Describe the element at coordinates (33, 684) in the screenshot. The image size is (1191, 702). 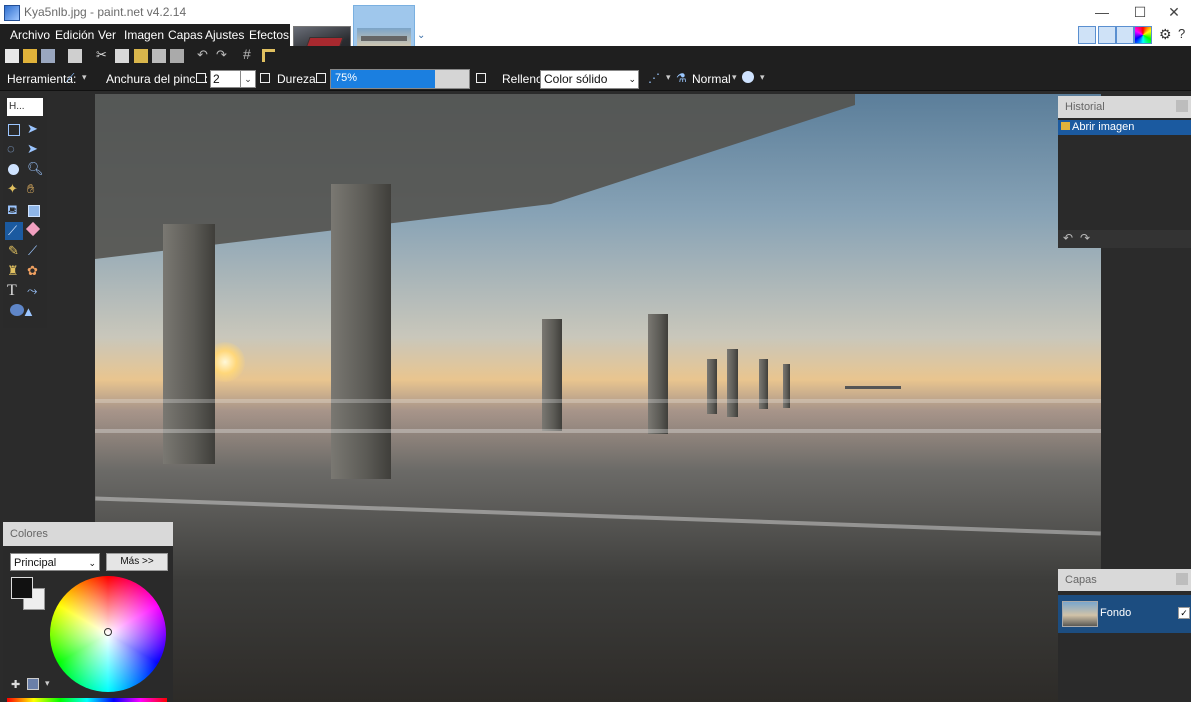
I see `palette-icon` at that location.